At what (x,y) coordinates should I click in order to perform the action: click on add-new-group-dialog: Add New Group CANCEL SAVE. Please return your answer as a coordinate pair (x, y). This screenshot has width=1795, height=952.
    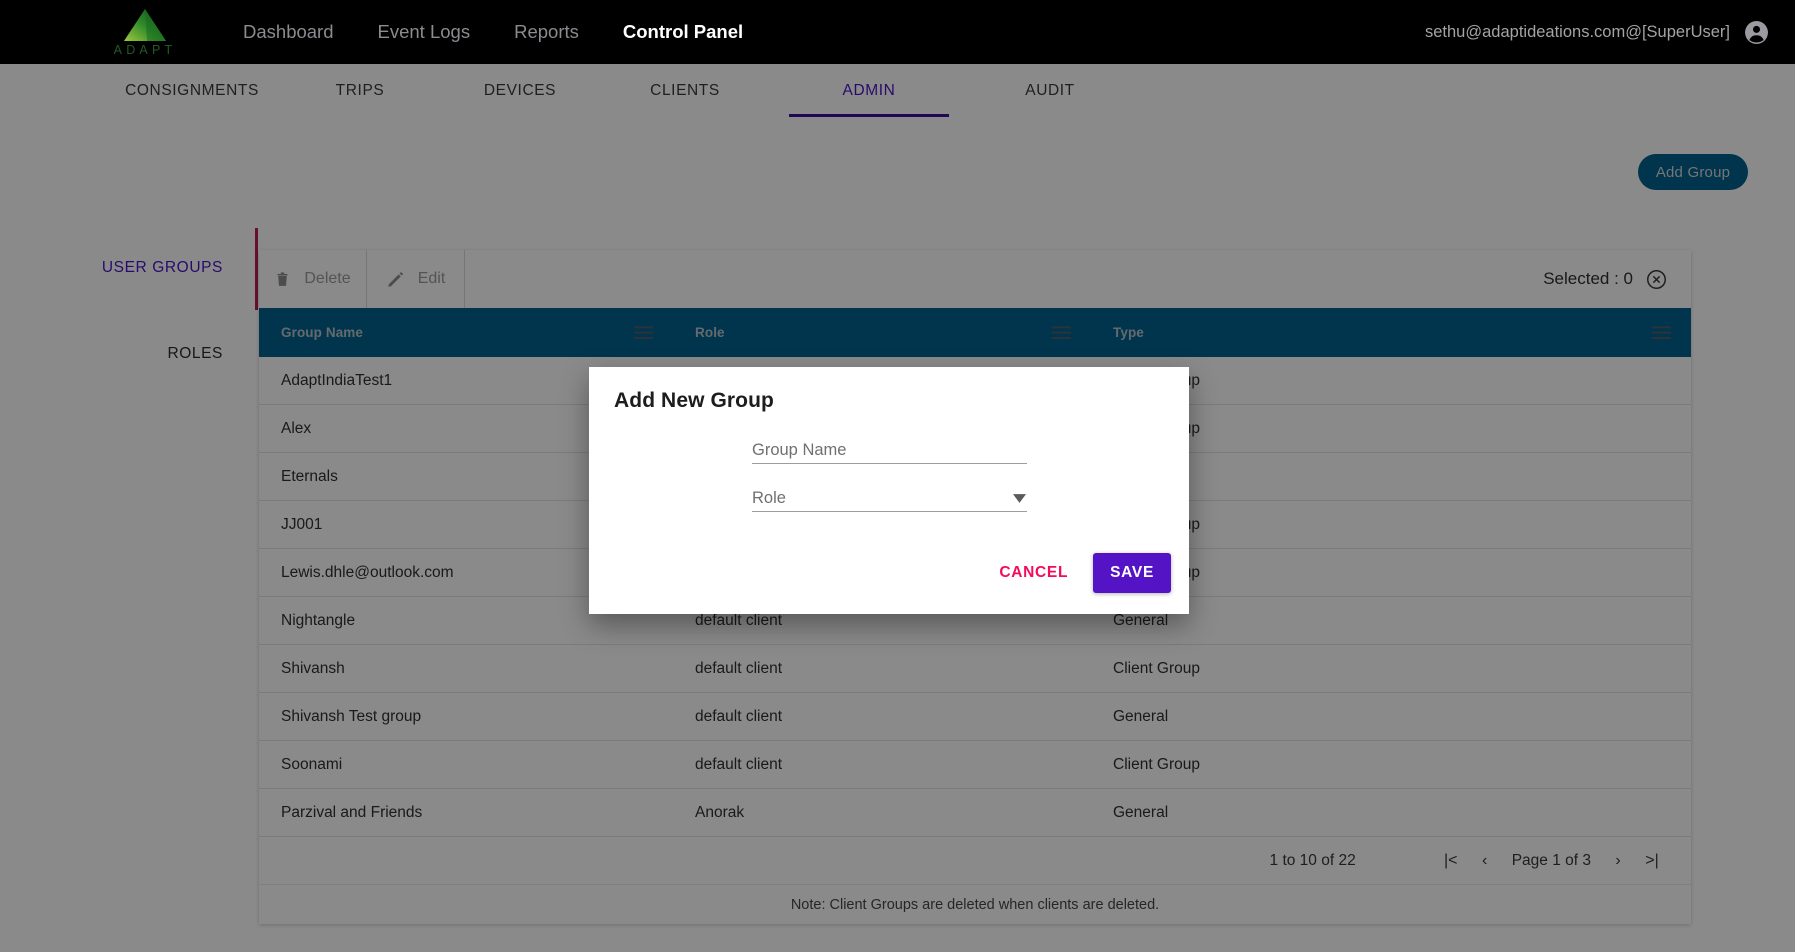
    Looking at the image, I should click on (889, 490).